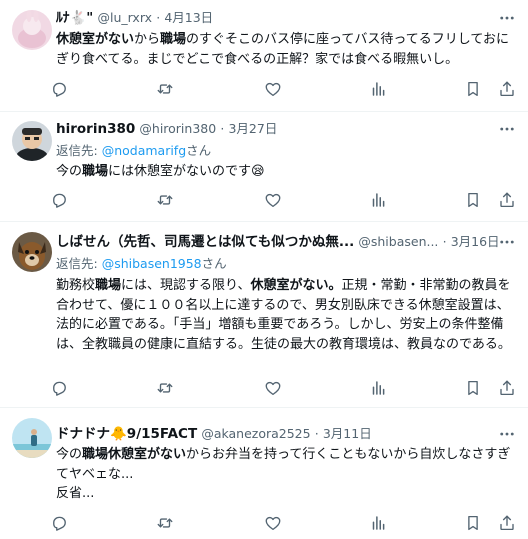  Describe the element at coordinates (475, 241) in the screenshot. I see `tweet-date: 3月16日` at that location.